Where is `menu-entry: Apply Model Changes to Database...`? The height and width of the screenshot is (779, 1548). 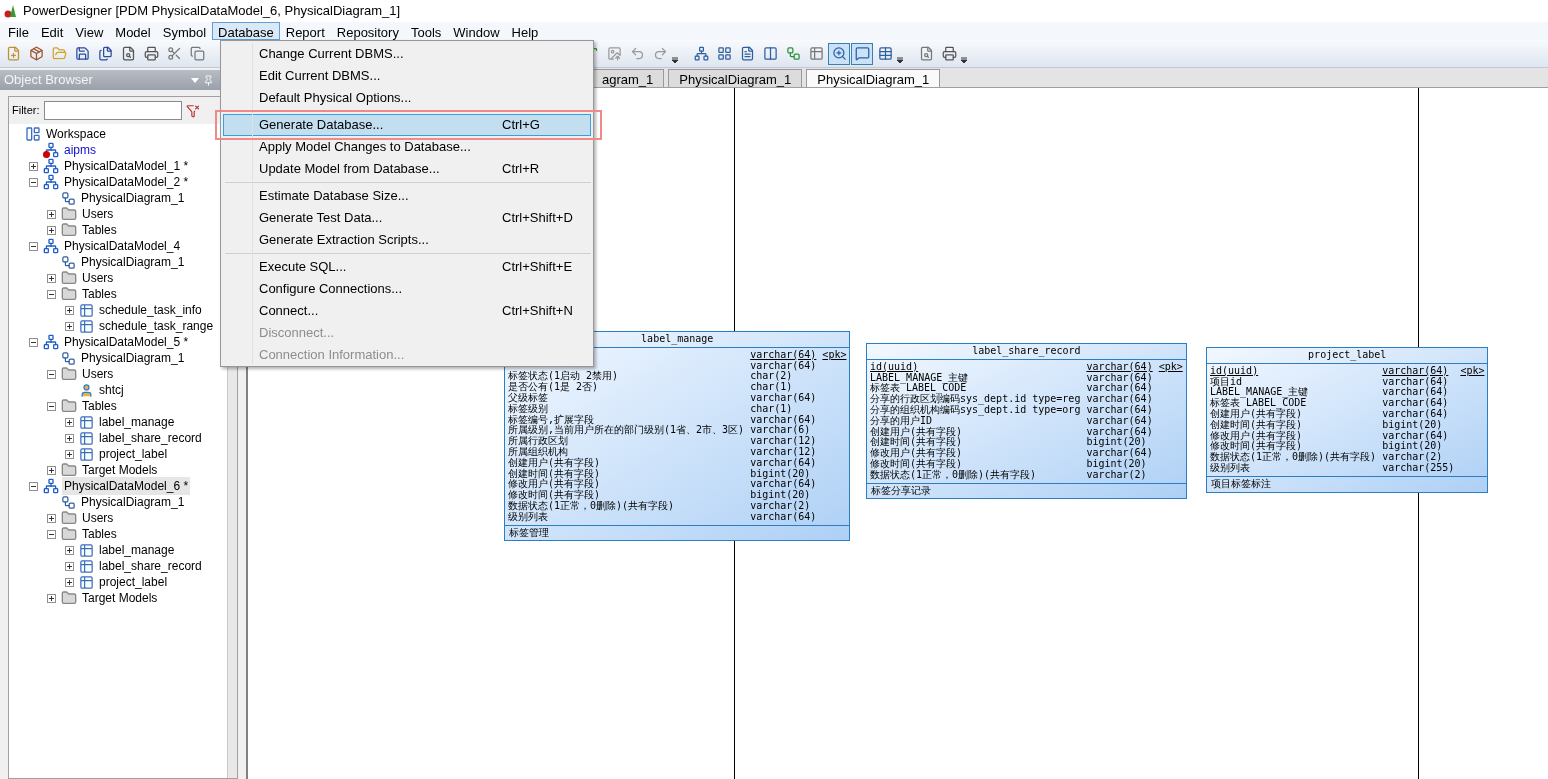
menu-entry: Apply Model Changes to Database... is located at coordinates (407, 147).